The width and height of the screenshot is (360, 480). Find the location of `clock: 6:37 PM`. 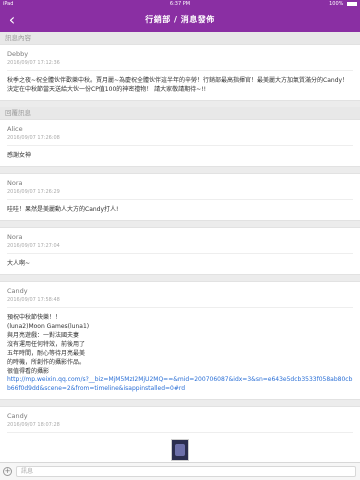

clock: 6:37 PM is located at coordinates (180, 4).